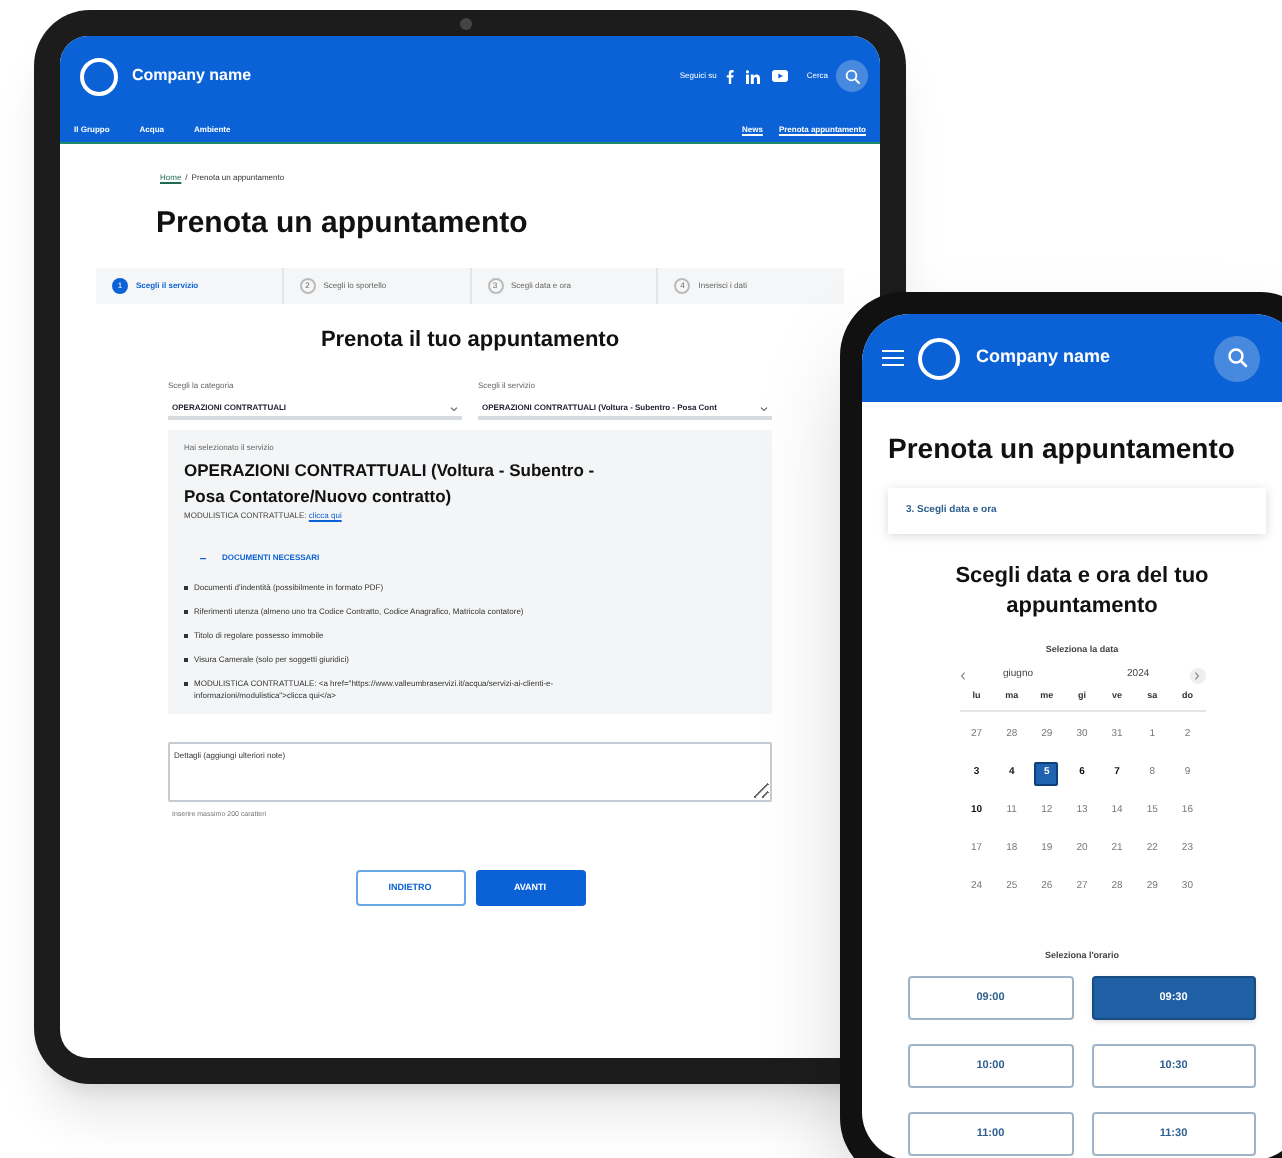  I want to click on chevron-left-icon, so click(962, 675).